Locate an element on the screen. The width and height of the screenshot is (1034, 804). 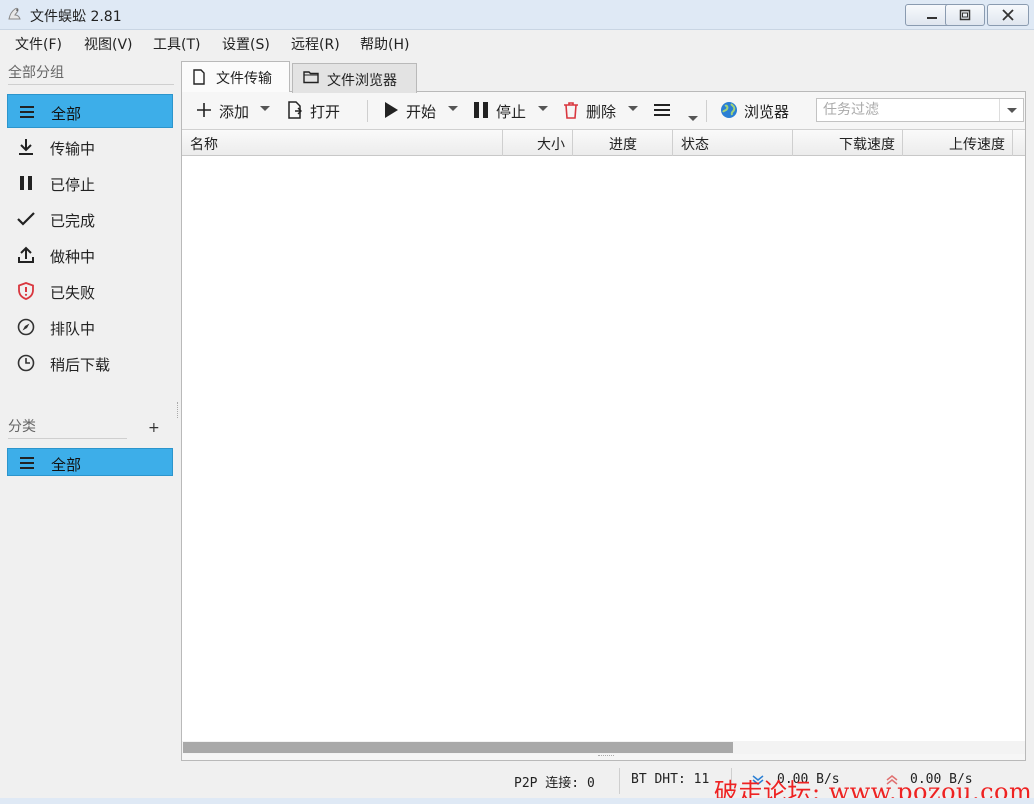
maximize-icon is located at coordinates (965, 15).